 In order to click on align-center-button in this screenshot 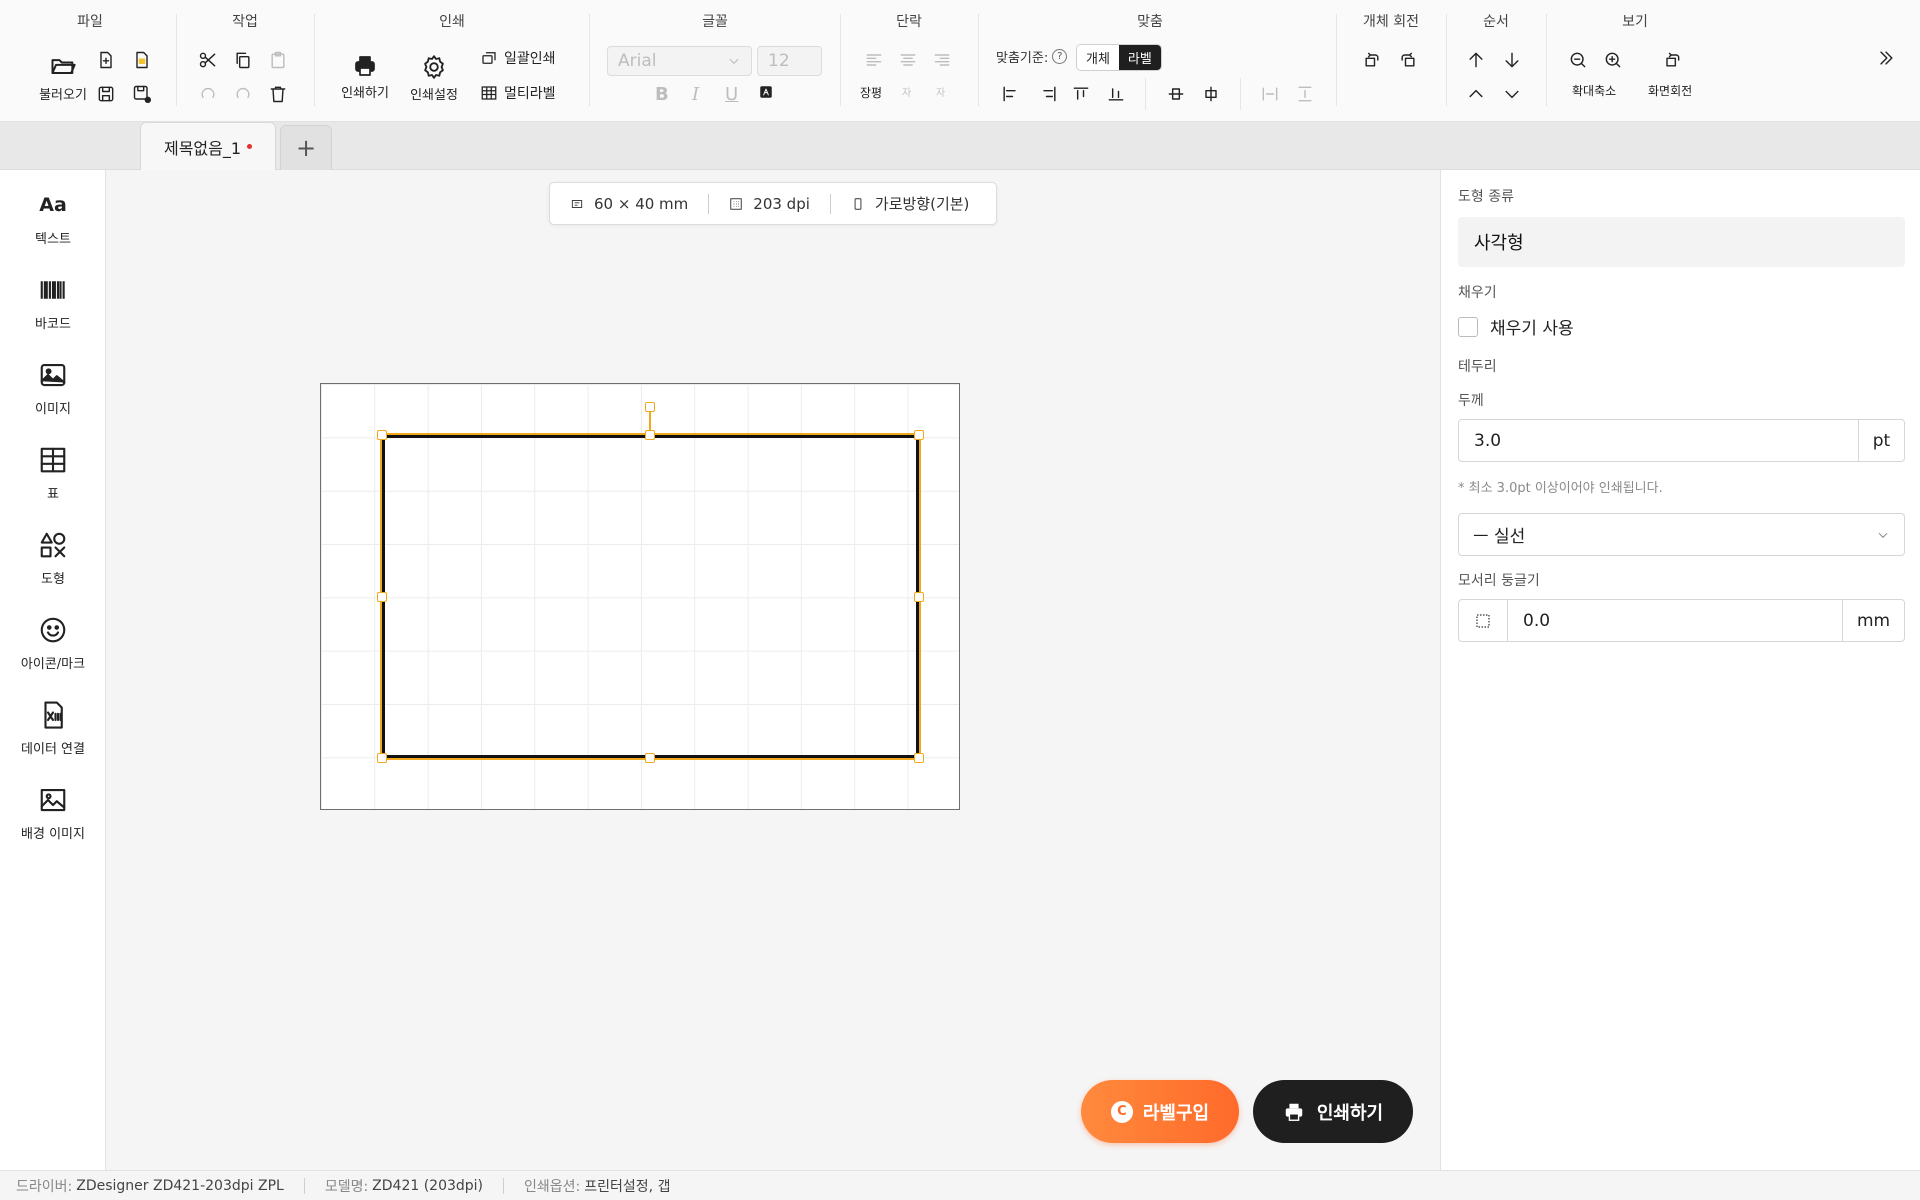, I will do `click(908, 60)`.